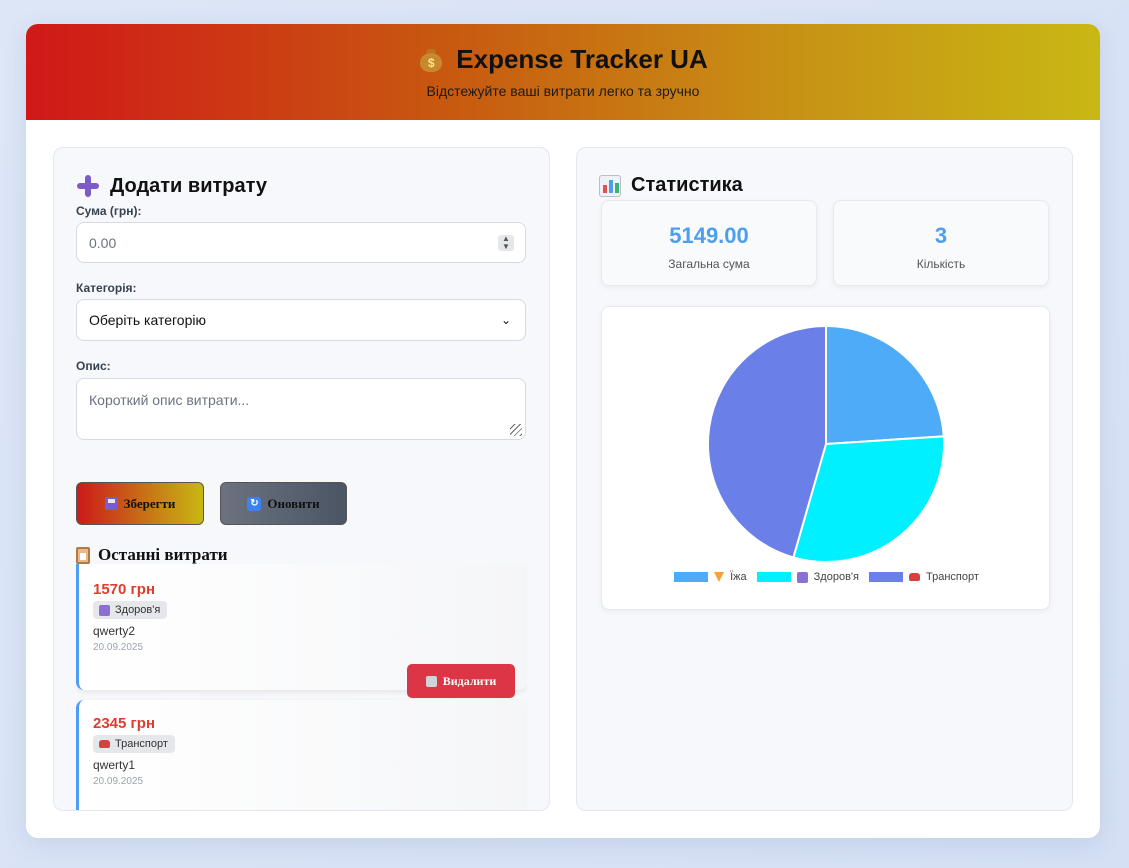 The width and height of the screenshot is (1129, 868). What do you see at coordinates (505, 320) in the screenshot?
I see `chevron-down-icon: ⌄` at bounding box center [505, 320].